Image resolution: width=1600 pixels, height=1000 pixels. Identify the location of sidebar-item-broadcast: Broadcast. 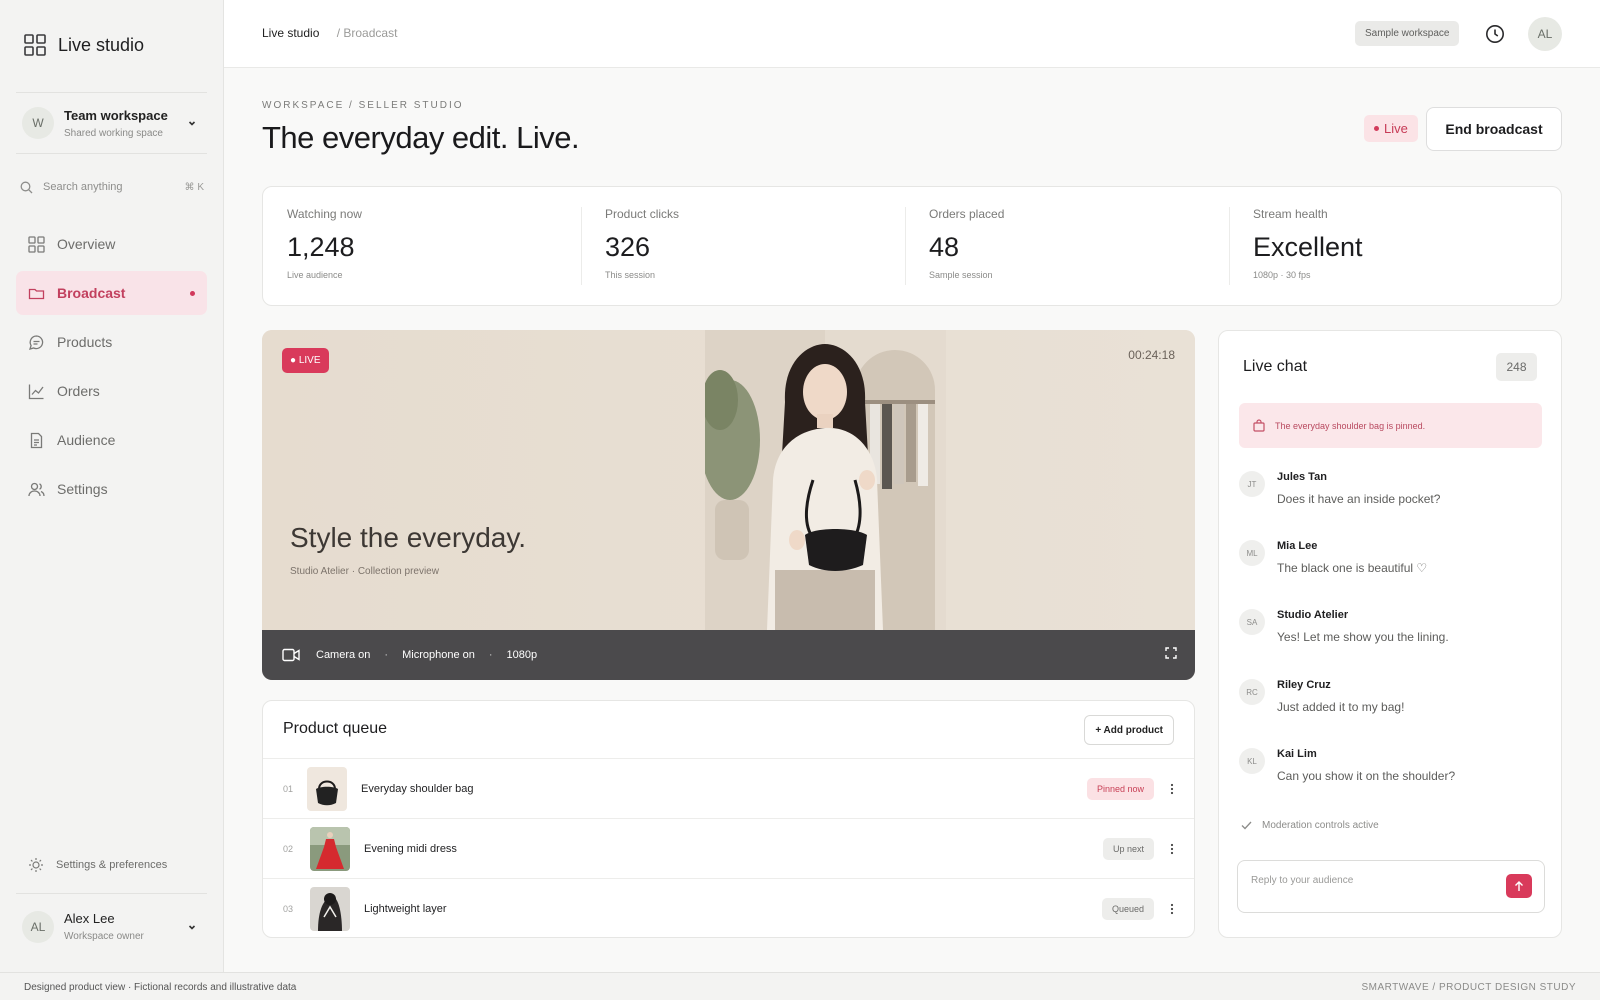
(111, 293).